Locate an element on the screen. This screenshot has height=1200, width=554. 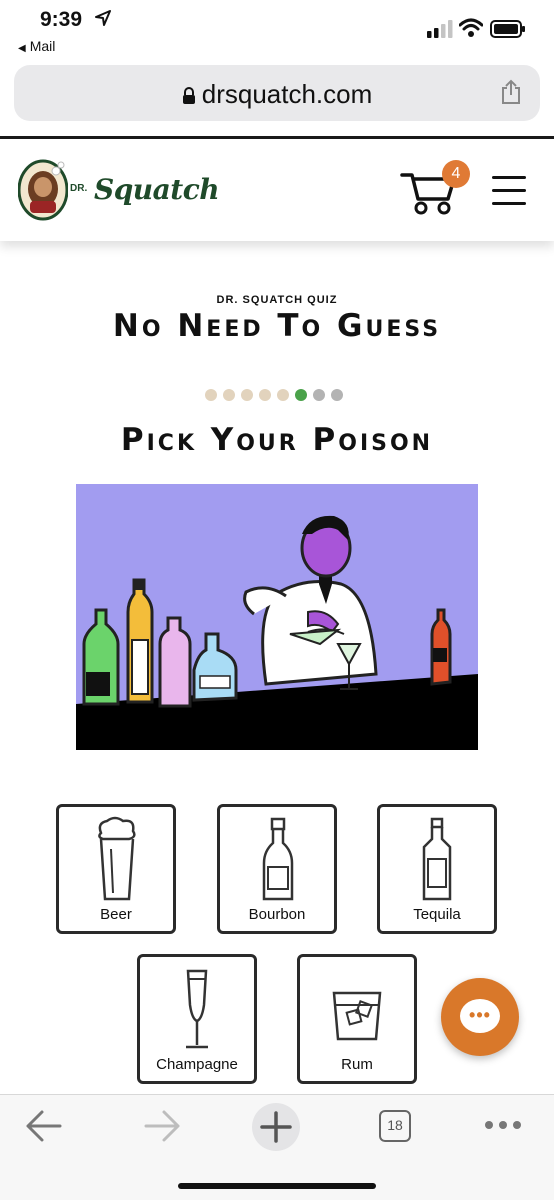
share-icon is located at coordinates (511, 92).